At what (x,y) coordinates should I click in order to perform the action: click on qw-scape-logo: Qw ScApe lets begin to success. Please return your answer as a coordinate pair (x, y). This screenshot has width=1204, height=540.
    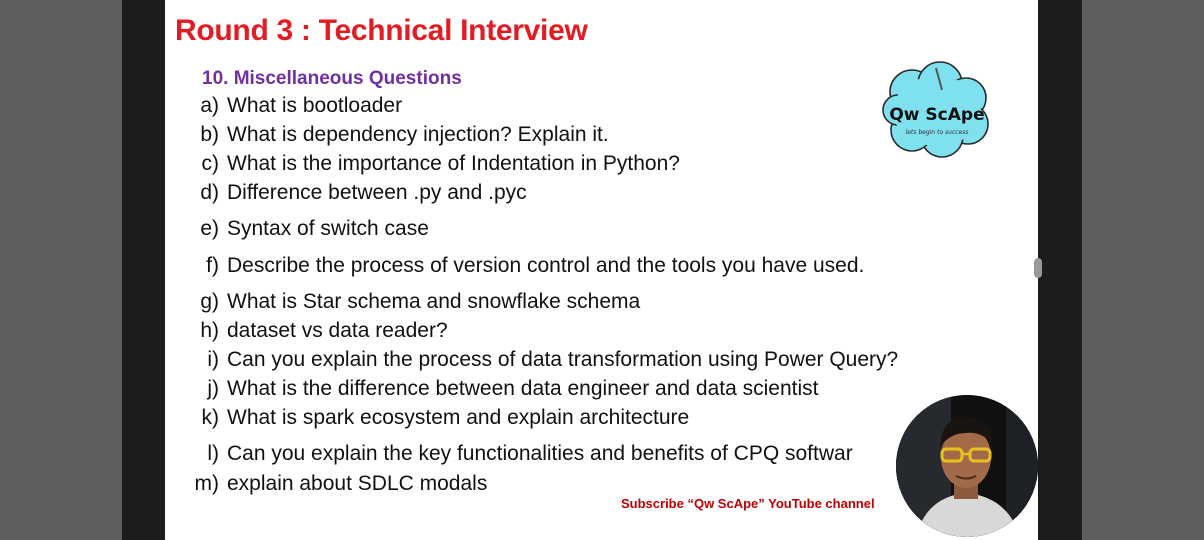
    Looking at the image, I should click on (935, 109).